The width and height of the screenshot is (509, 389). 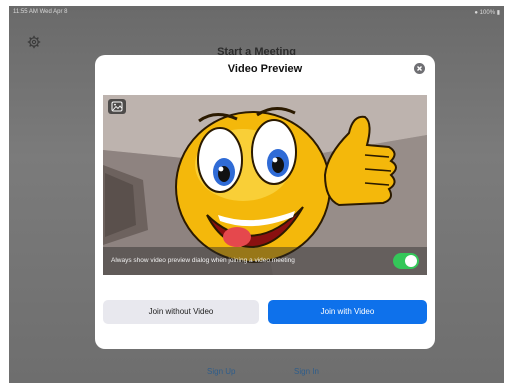 I want to click on always-show-preview-toggle, so click(x=406, y=261).